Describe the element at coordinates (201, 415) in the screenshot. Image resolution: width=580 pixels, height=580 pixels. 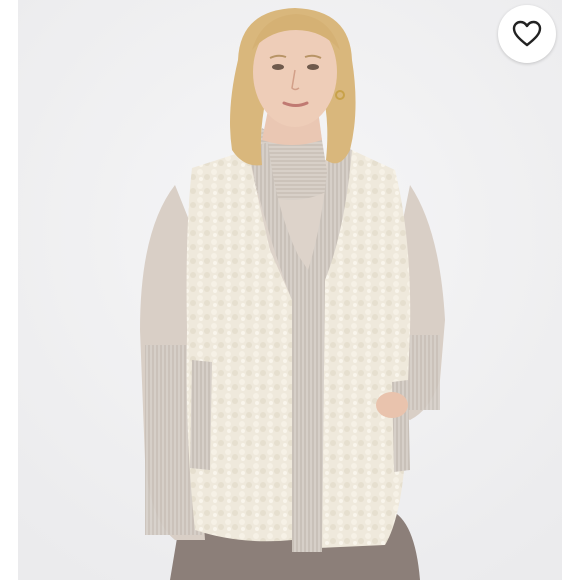
I see `left-pocket-trim` at that location.